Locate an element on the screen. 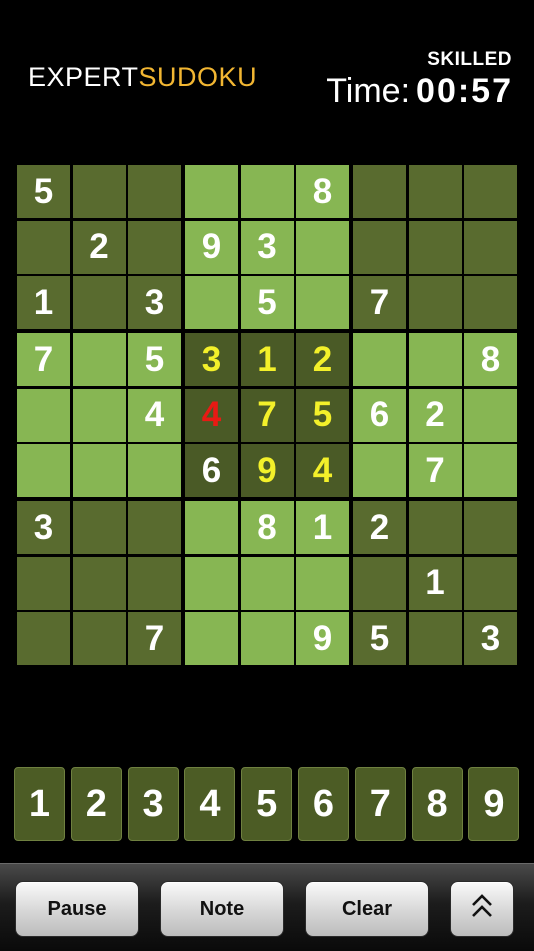 Image resolution: width=534 pixels, height=951 pixels. timer: Time: 00:57 is located at coordinates (419, 91).